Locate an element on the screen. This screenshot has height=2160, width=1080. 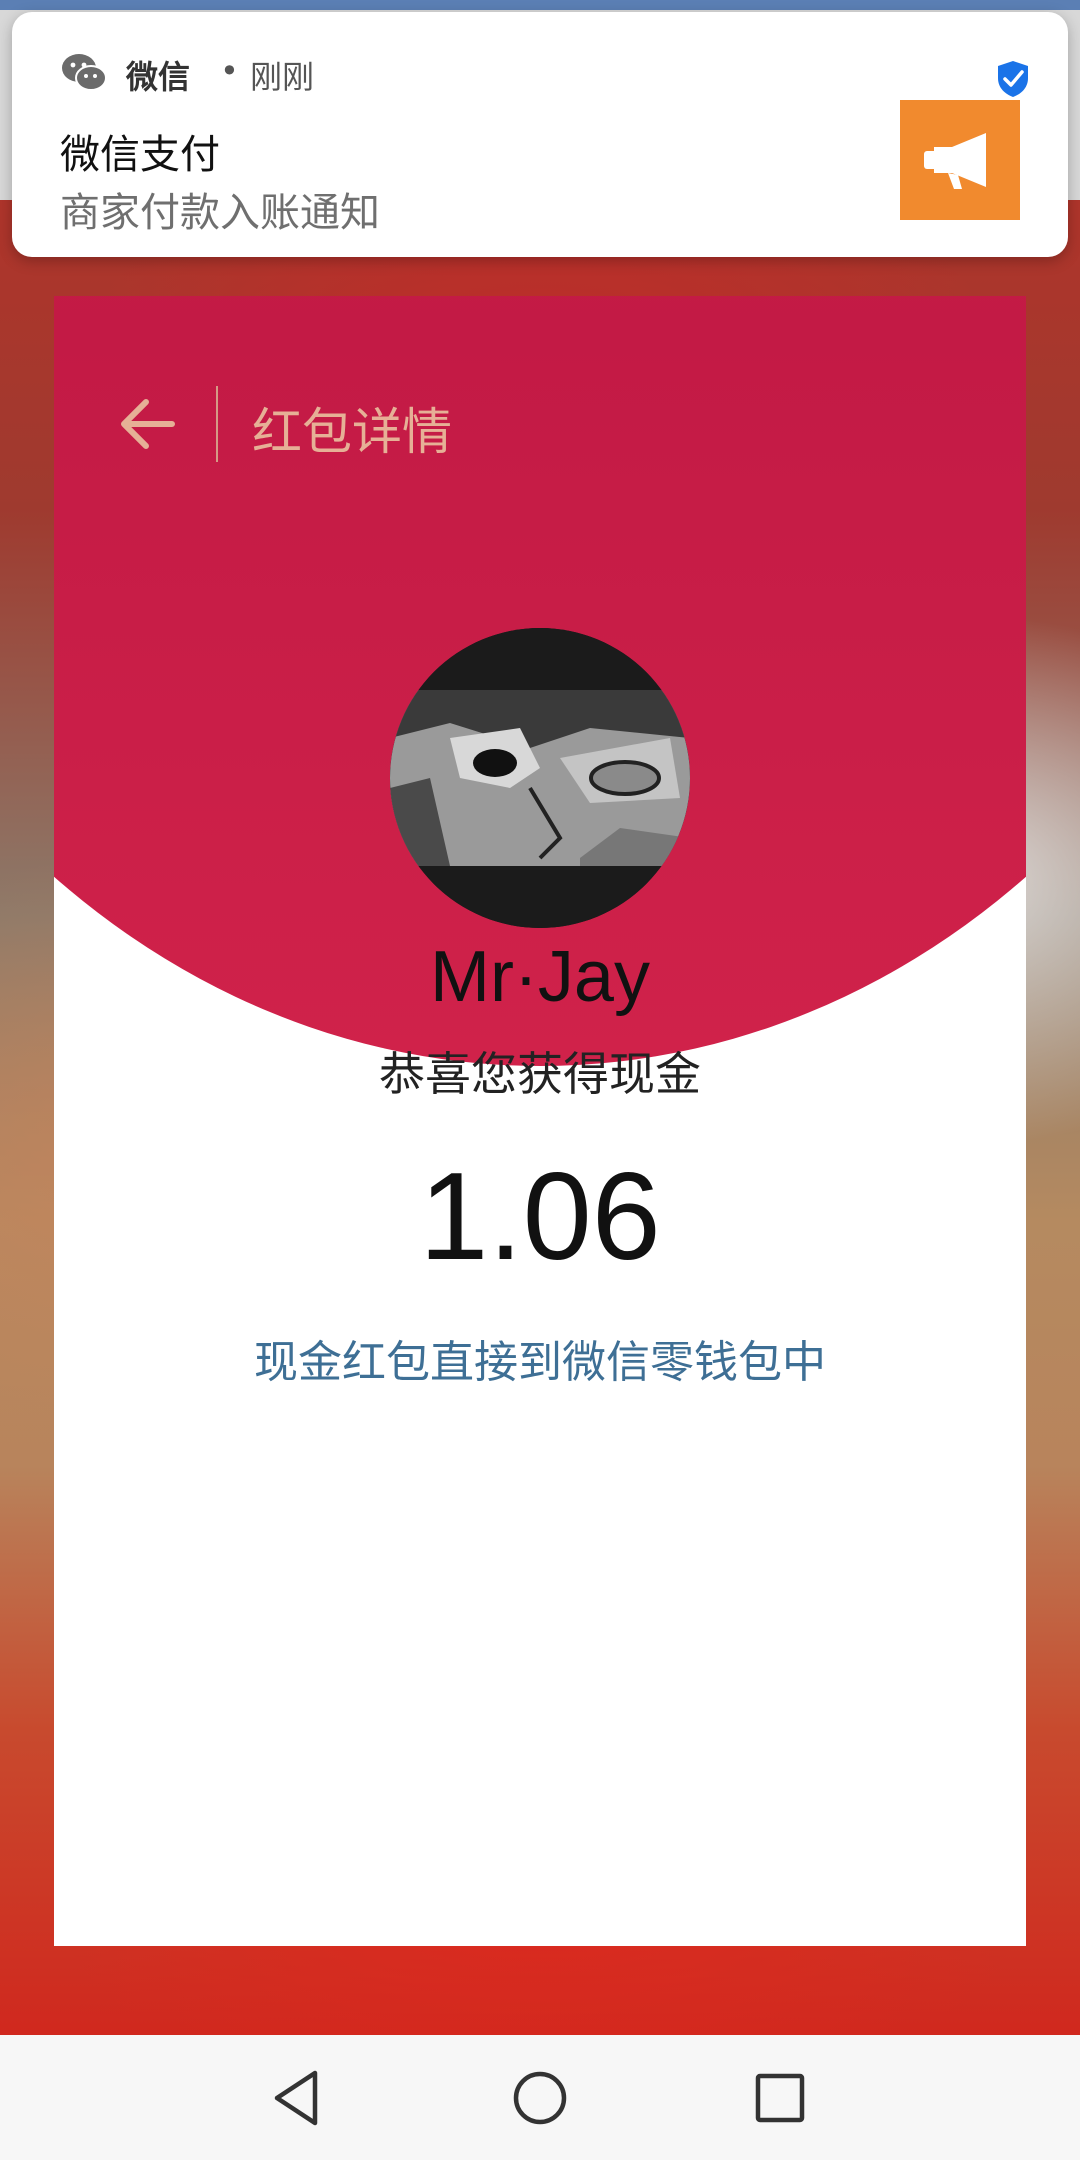
avatar-image is located at coordinates (540, 778).